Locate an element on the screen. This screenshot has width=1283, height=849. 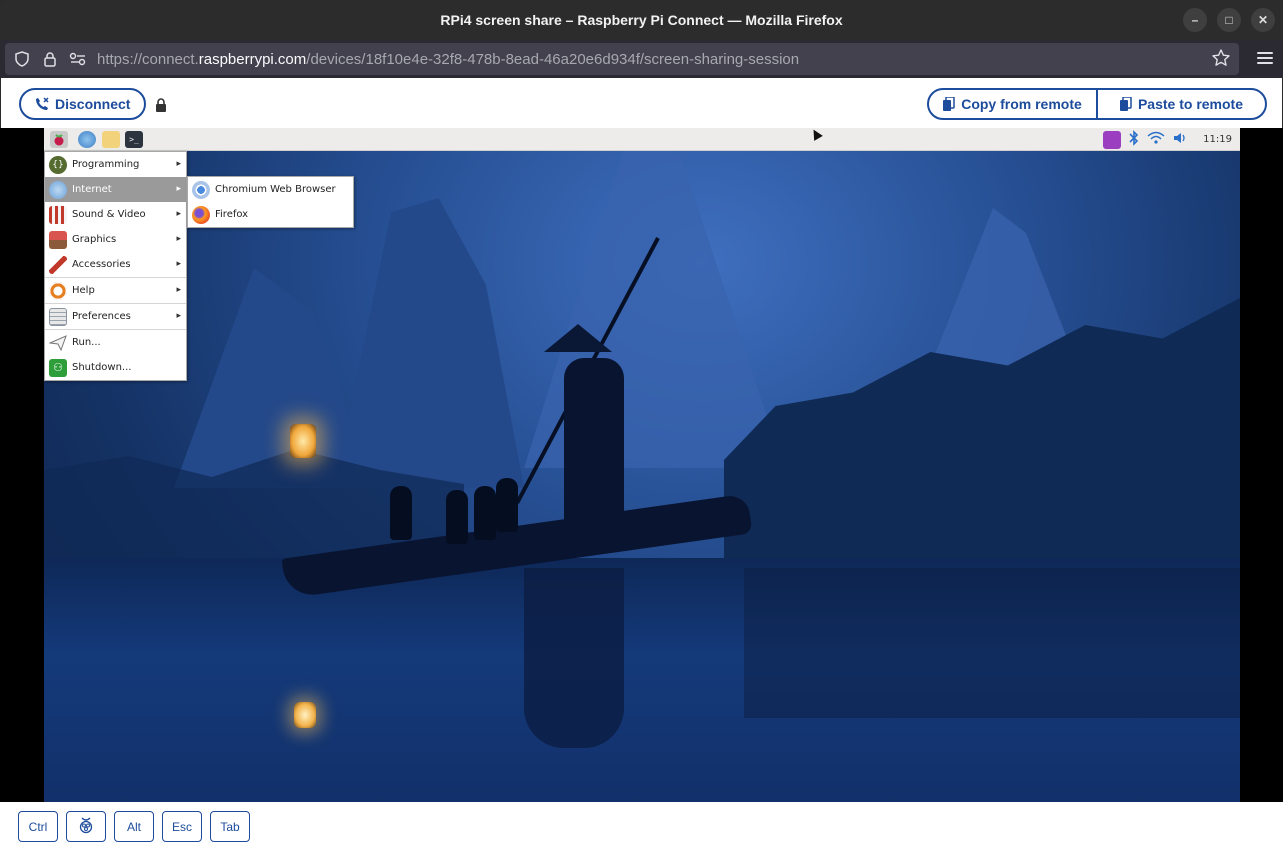
raspberry-logo-icon is located at coordinates (86, 826).